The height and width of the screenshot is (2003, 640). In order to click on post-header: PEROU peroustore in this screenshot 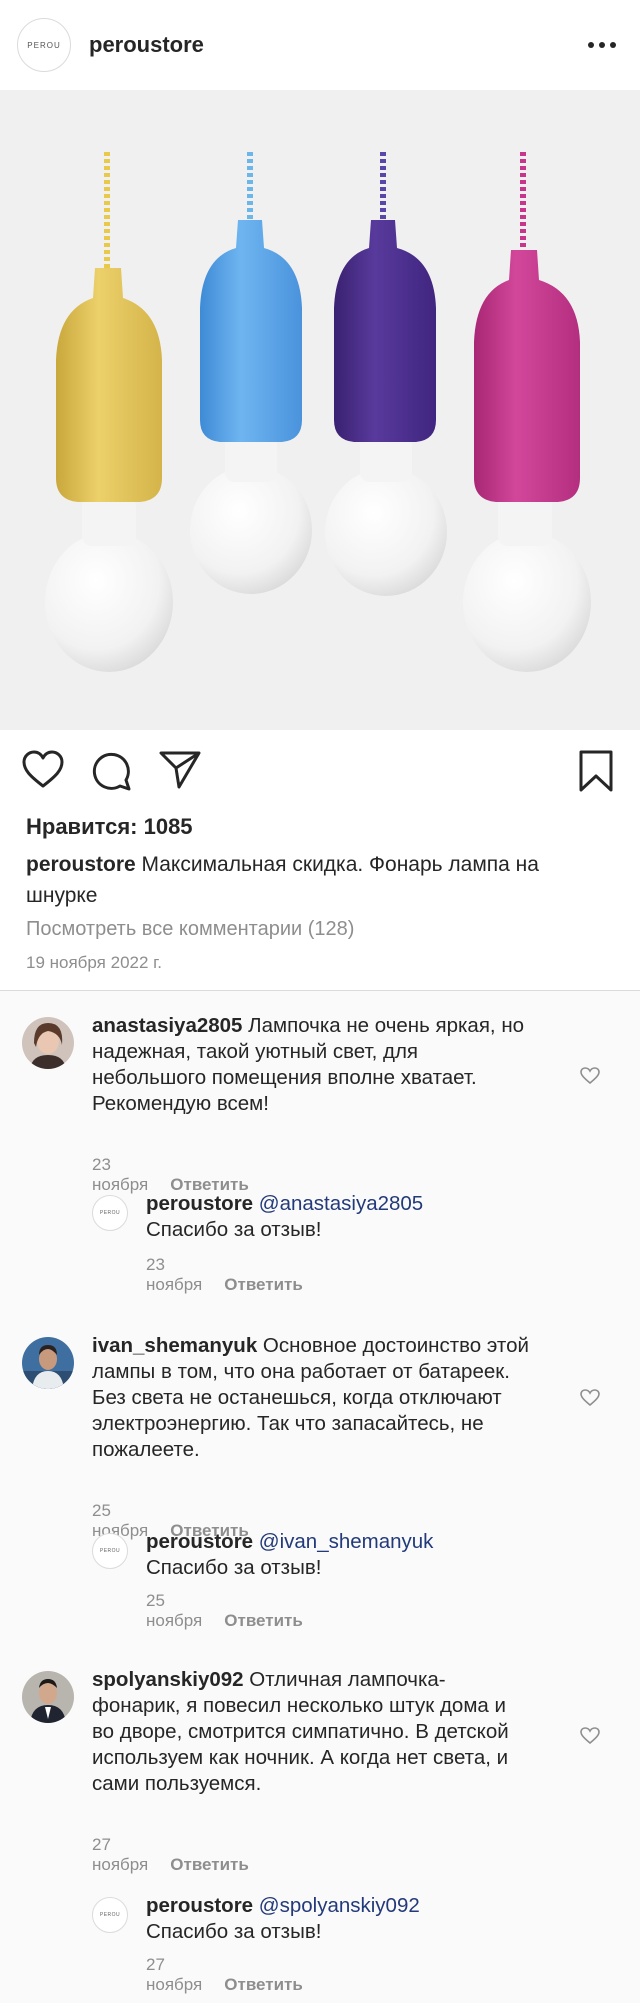, I will do `click(320, 45)`.